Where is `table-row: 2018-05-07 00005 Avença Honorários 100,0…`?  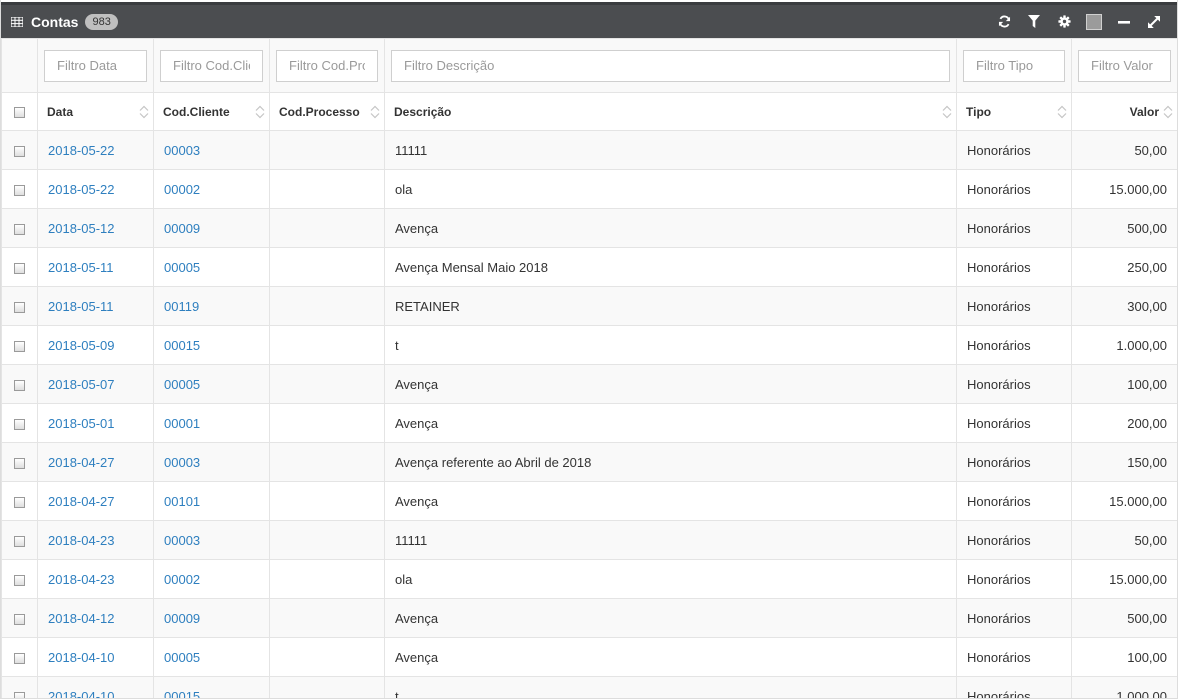
table-row: 2018-05-07 00005 Avença Honorários 100,0… is located at coordinates (590, 384).